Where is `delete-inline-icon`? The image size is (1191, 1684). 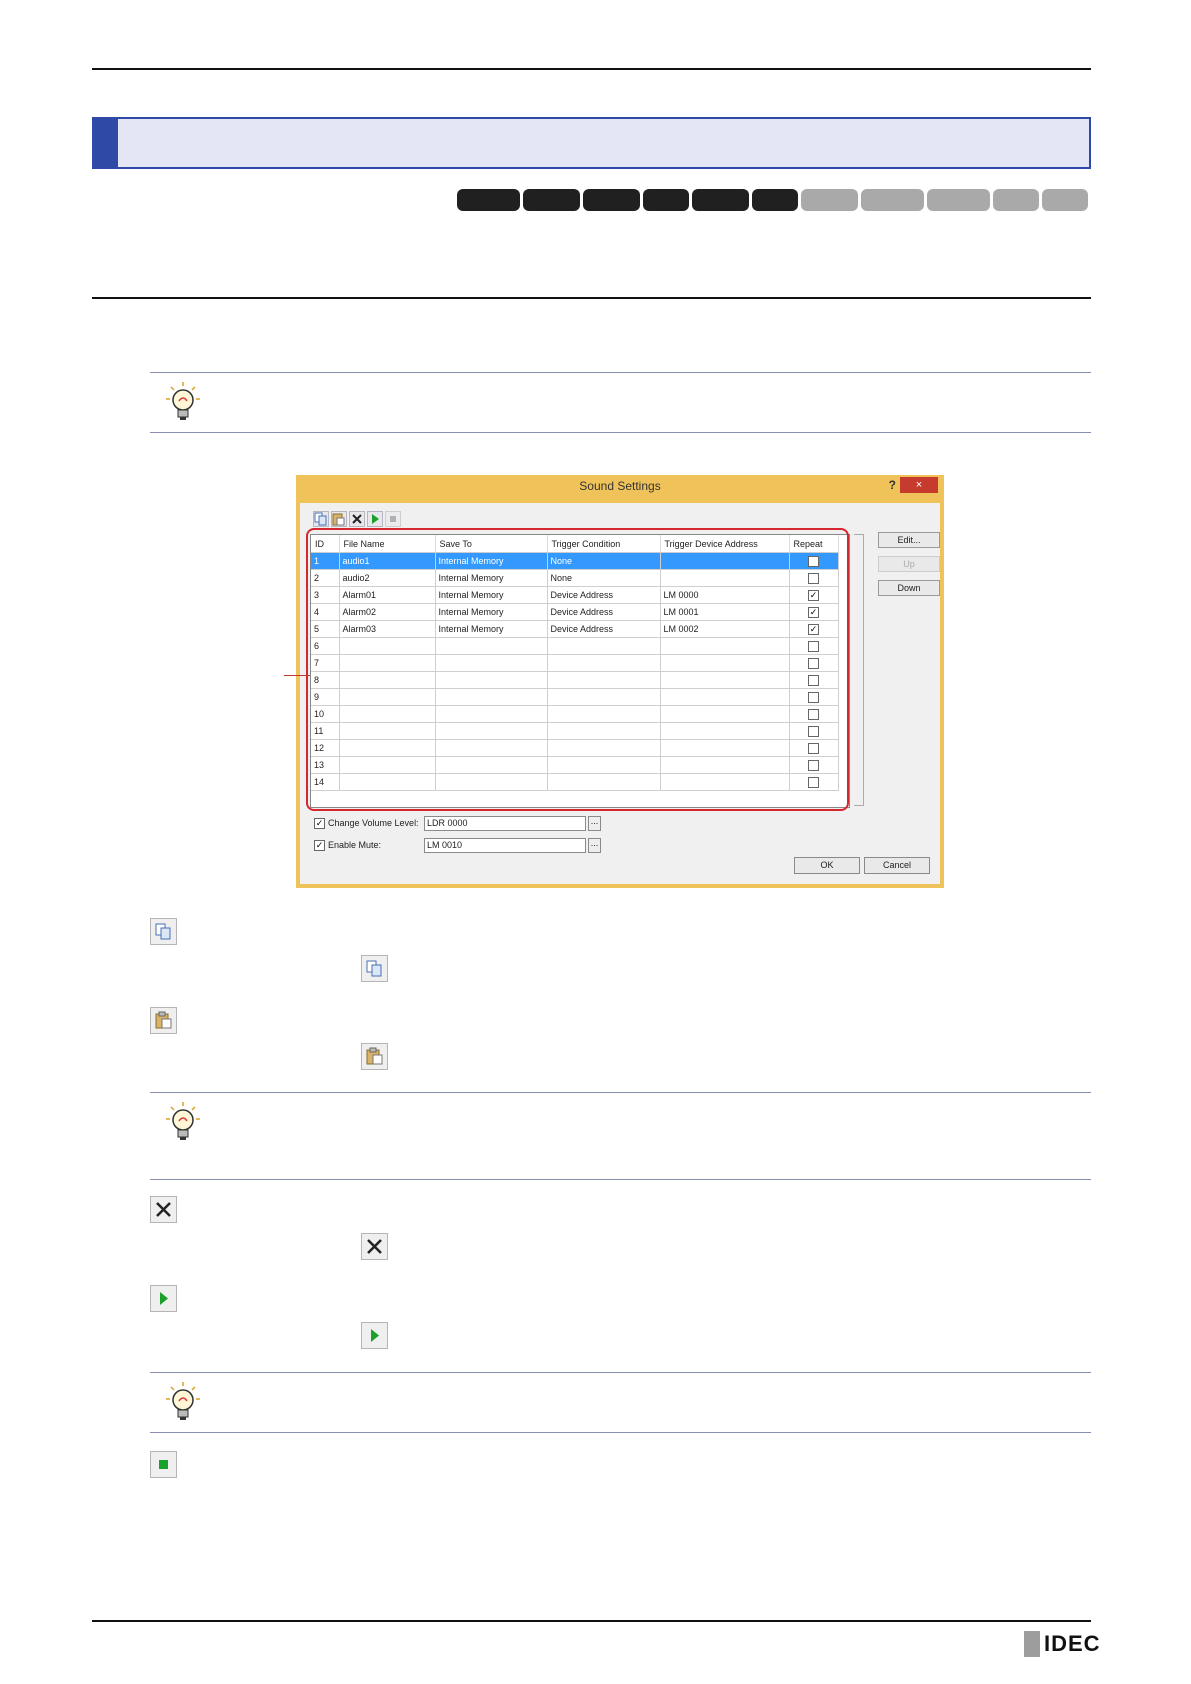
delete-inline-icon is located at coordinates (374, 1246).